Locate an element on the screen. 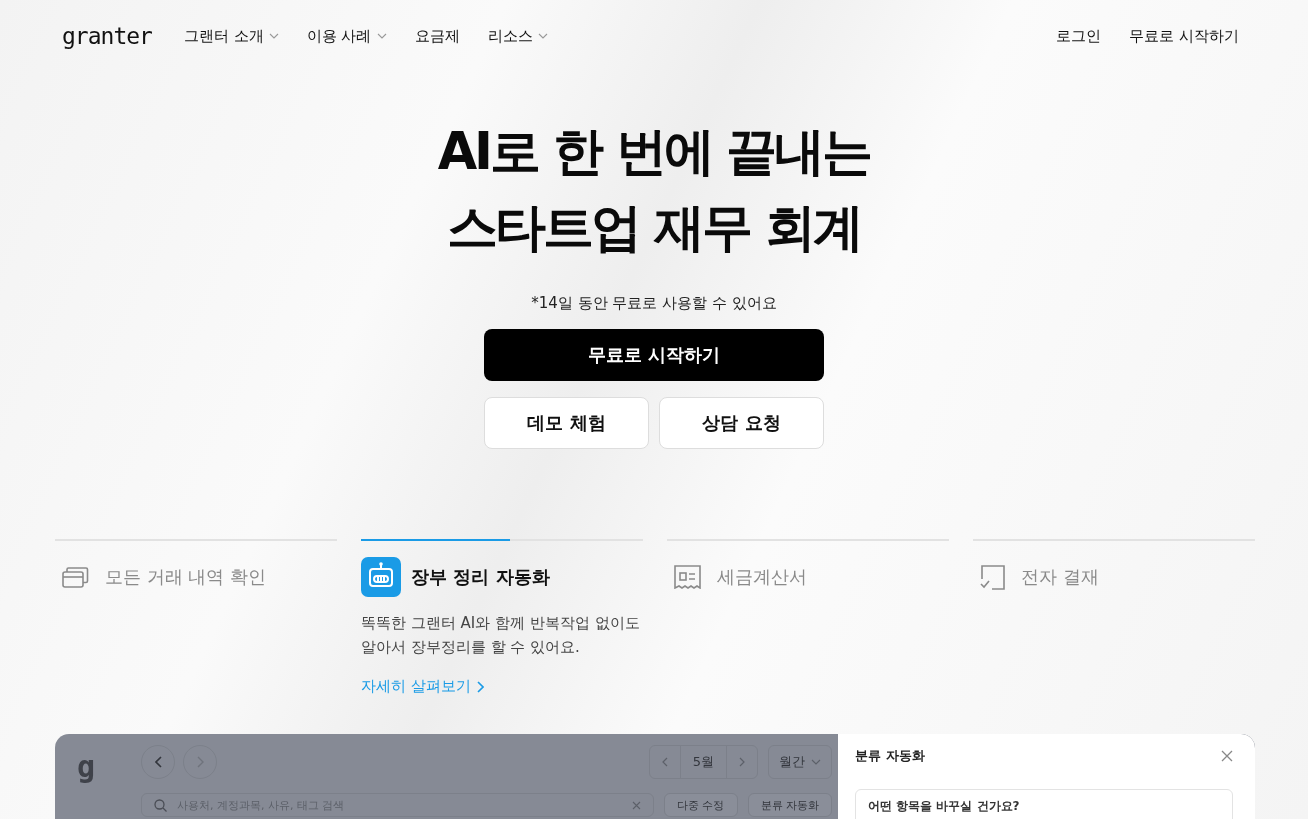  robot-icon is located at coordinates (381, 577).